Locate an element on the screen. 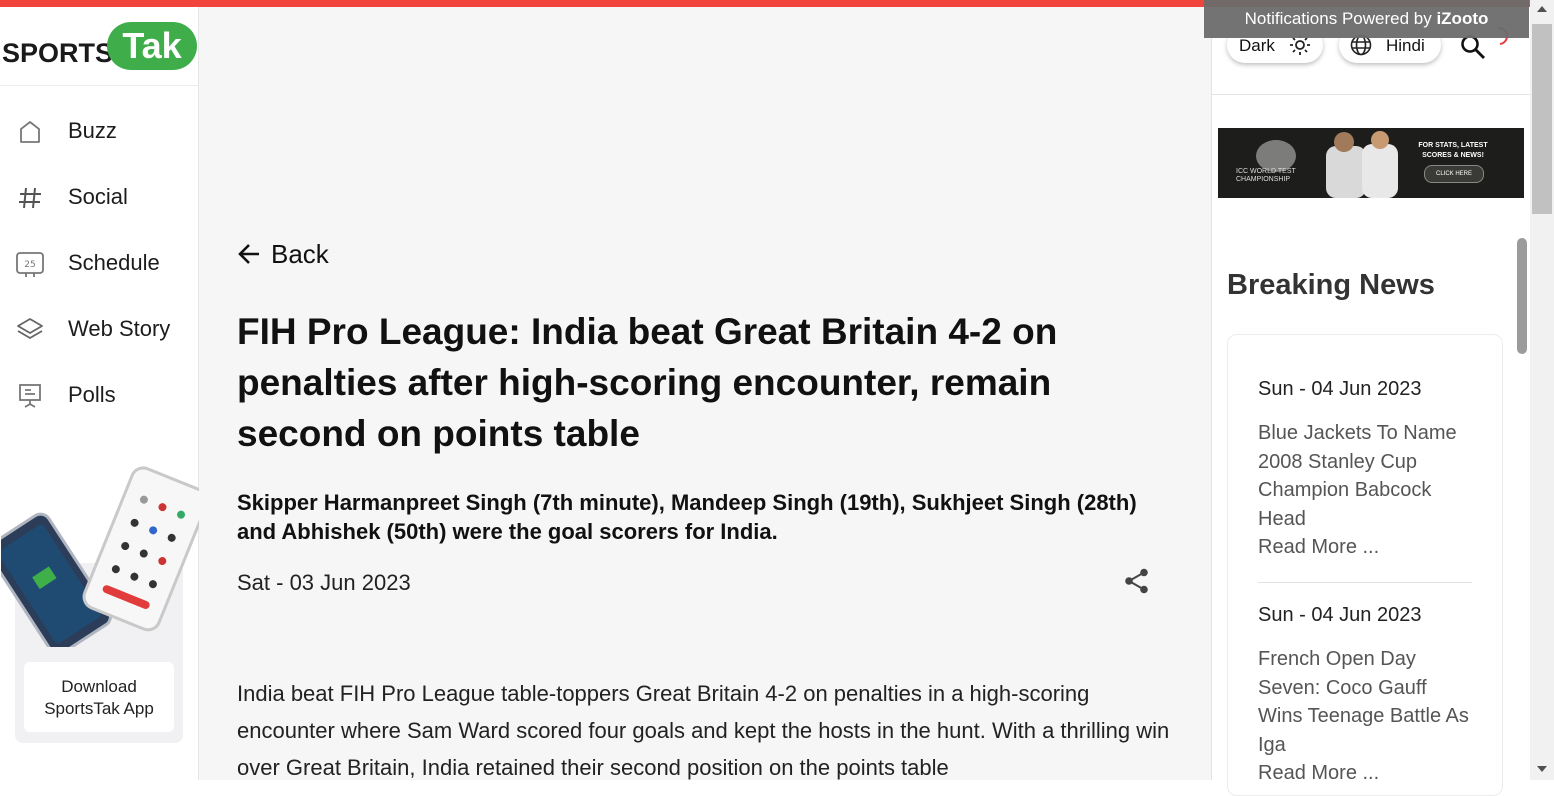  banner-wtc-text: ICC WORLD TEST CHAMPIONSHIP is located at coordinates (1266, 175).